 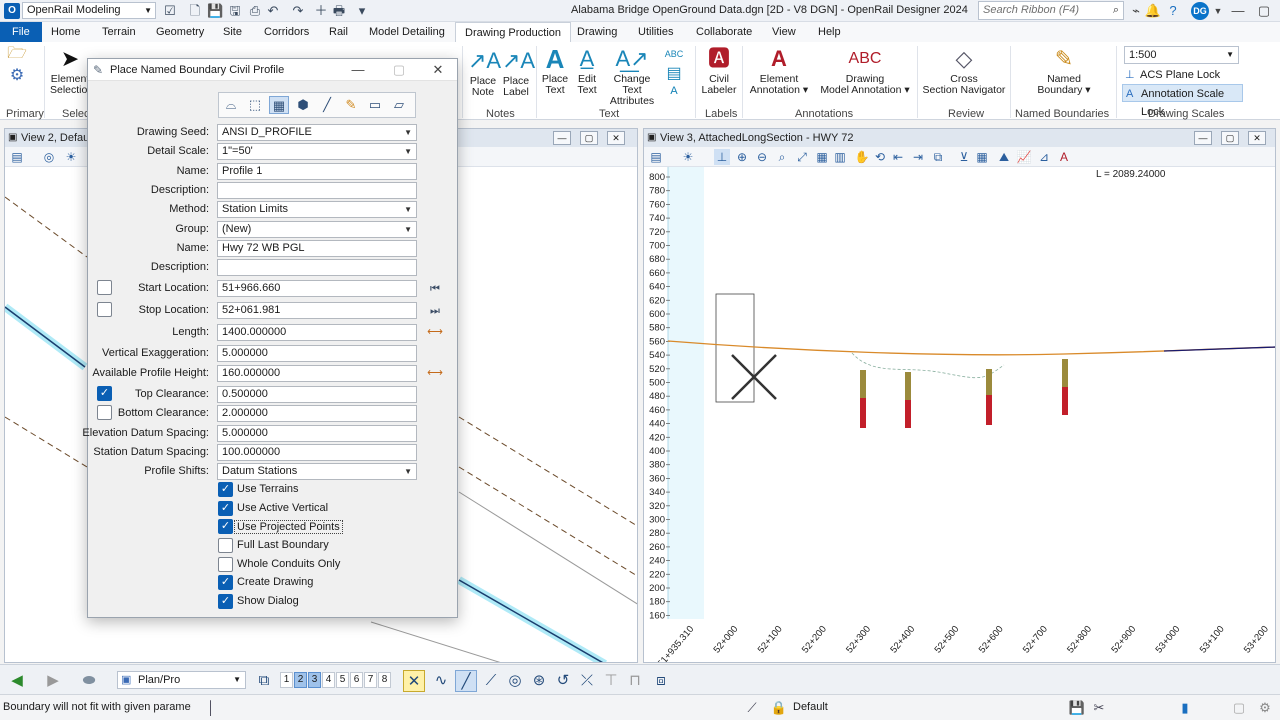 What do you see at coordinates (674, 95) in the screenshot?
I see `text-more-button: ᴬ` at bounding box center [674, 95].